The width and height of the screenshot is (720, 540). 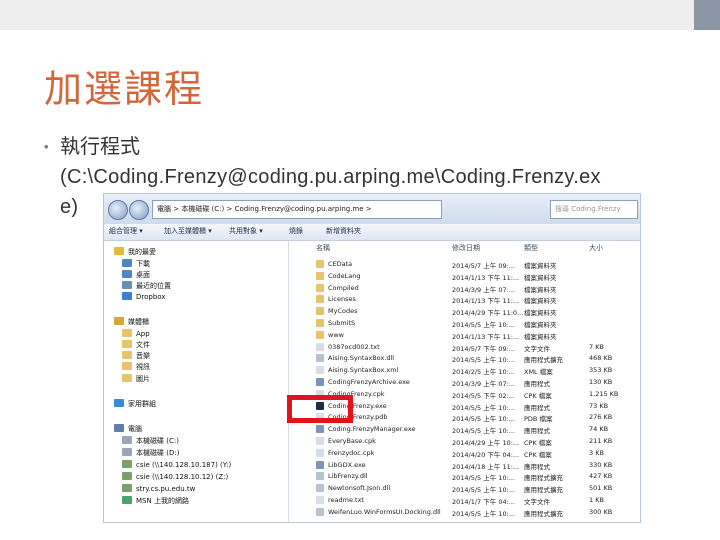 I want to click on sidebar-item: stry.cs.pu.edu.tw, so click(x=158, y=488).